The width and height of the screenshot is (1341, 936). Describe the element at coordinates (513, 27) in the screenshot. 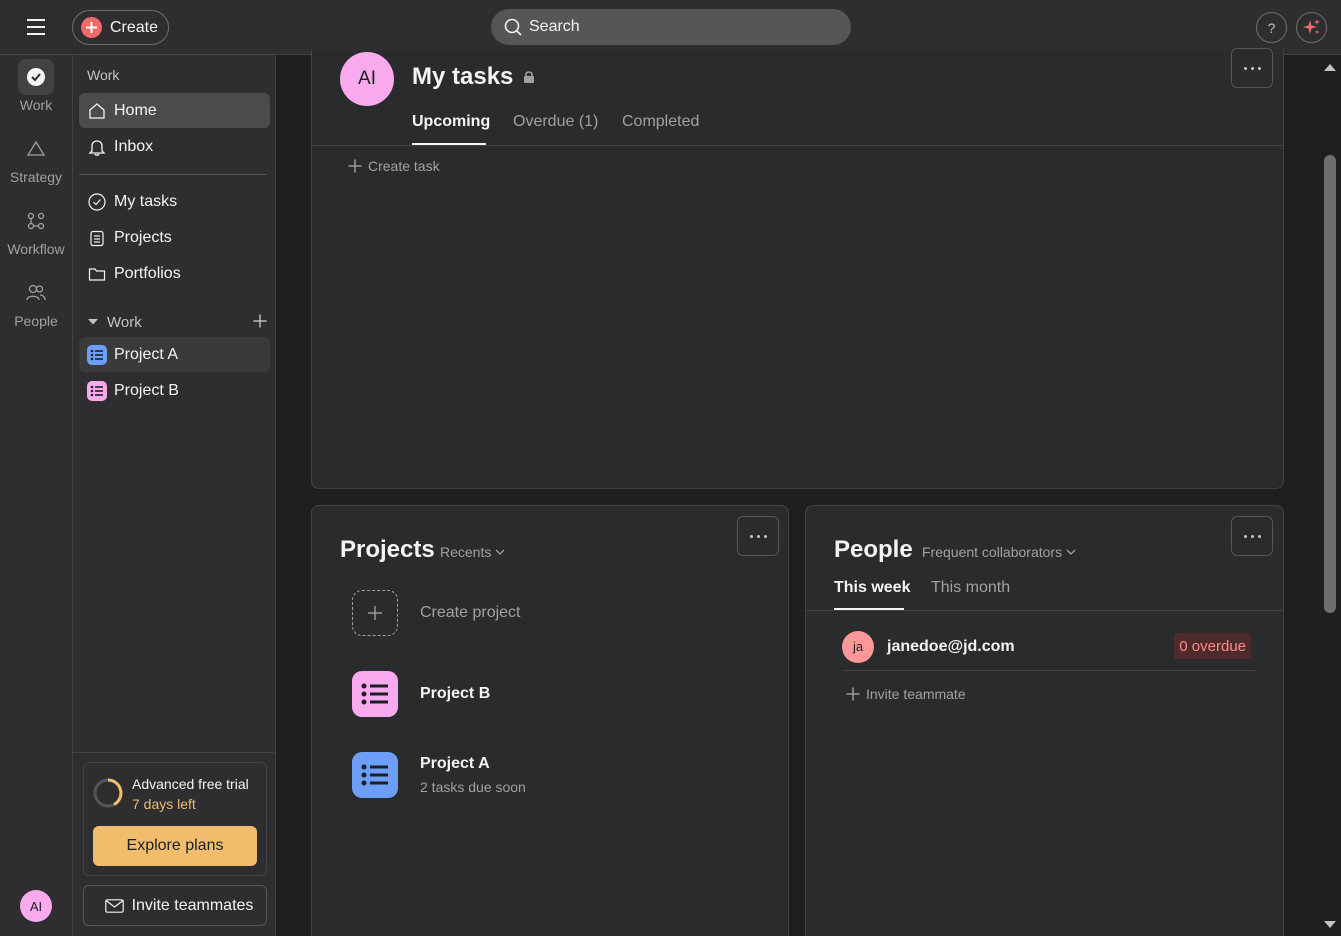

I see `search-icon` at that location.